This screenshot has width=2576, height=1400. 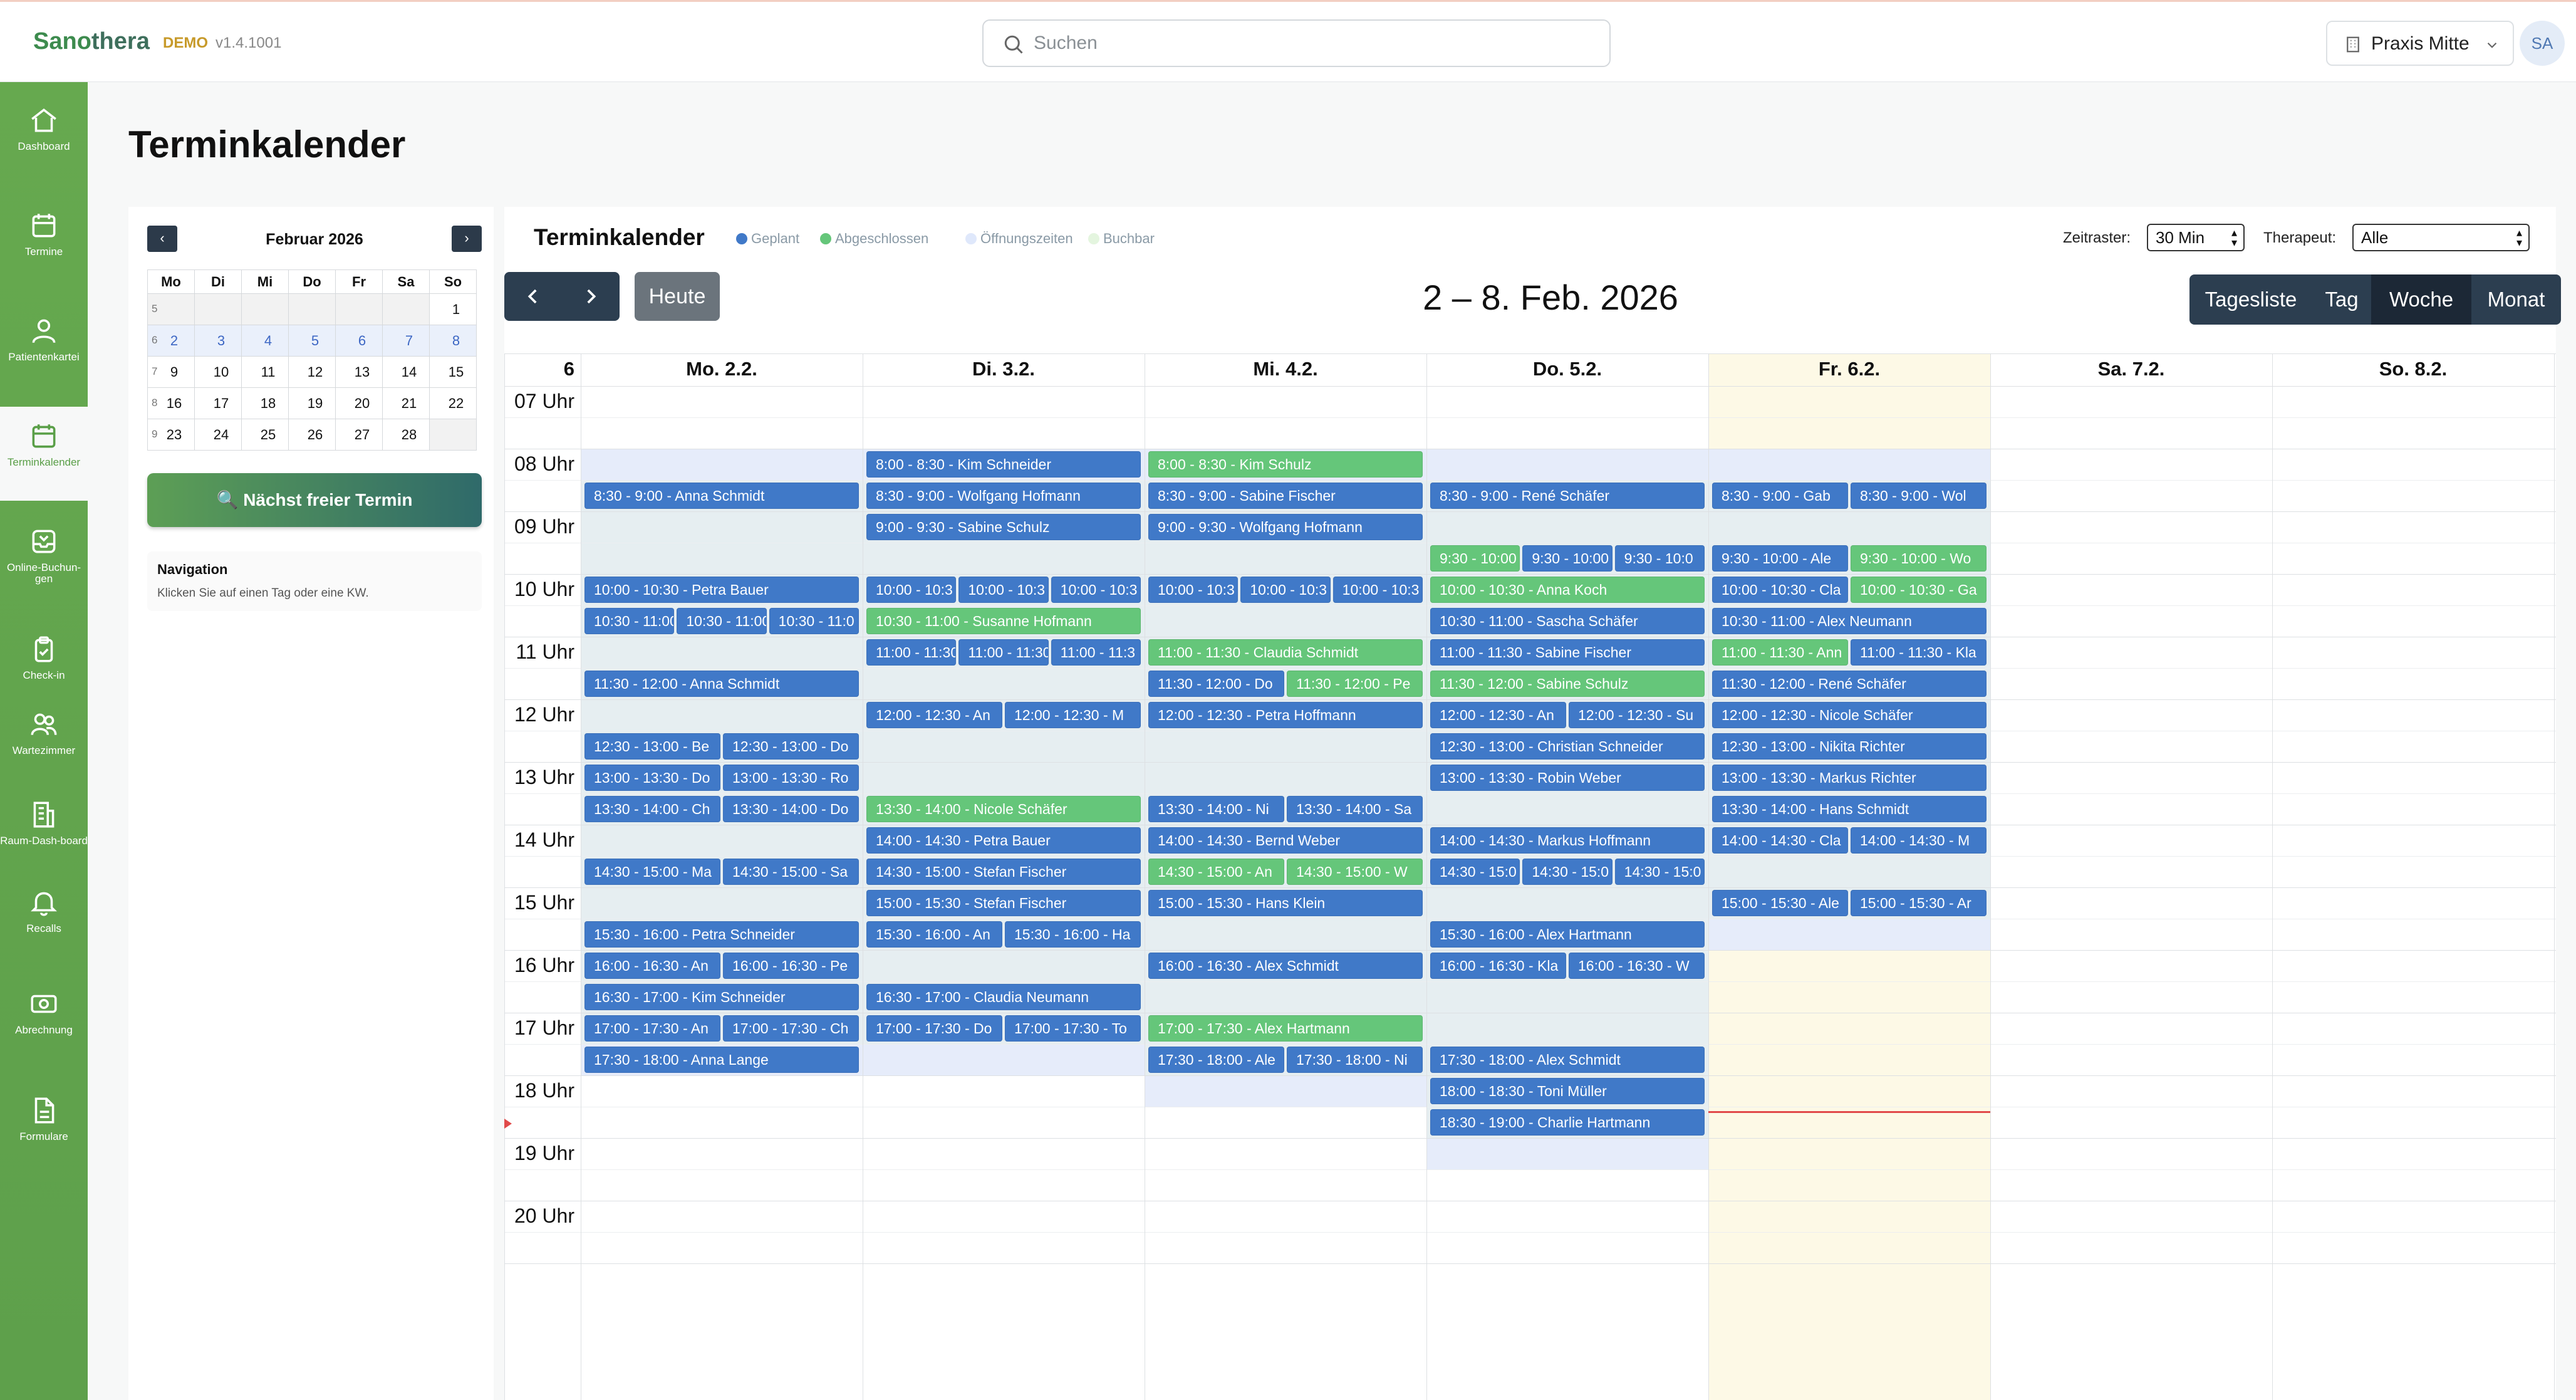 What do you see at coordinates (1004, 809) in the screenshot?
I see `appointment-block: 13:30 - 14:00 - Nicole Schäfer` at bounding box center [1004, 809].